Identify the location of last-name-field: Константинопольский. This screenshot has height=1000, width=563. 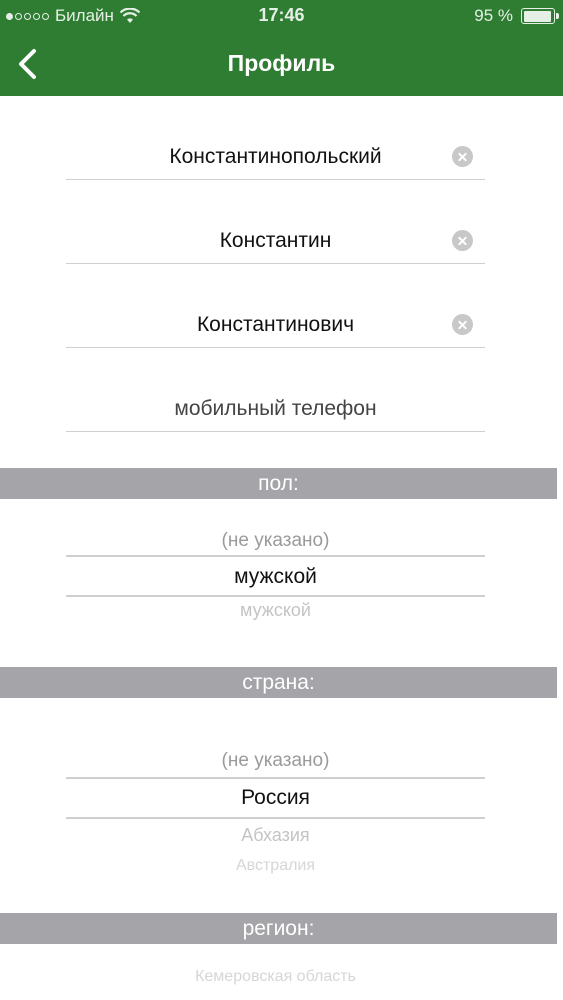
(275, 155).